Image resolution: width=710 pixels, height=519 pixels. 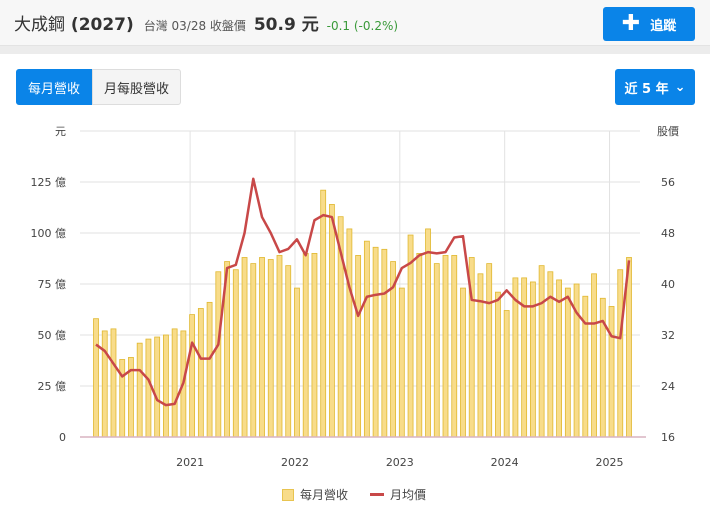 I want to click on right-tick-label: 56, so click(x=668, y=182).